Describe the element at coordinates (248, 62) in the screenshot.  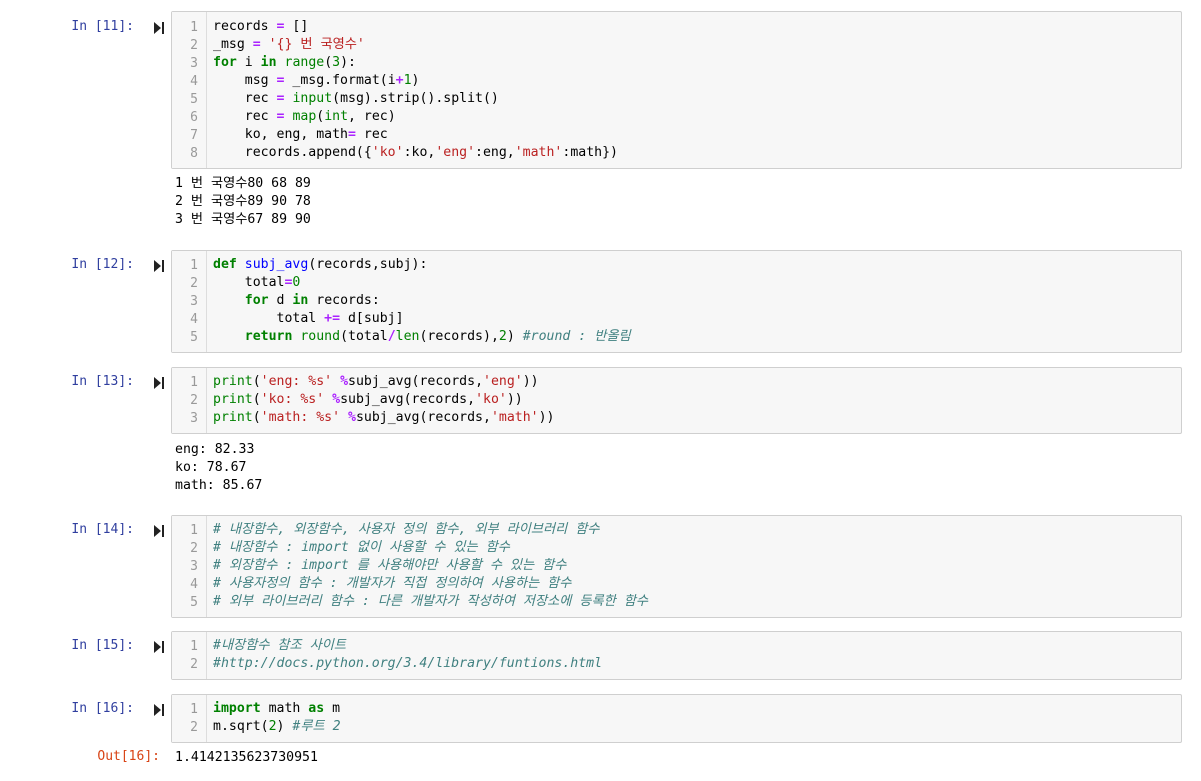
I see `code-token: i` at that location.